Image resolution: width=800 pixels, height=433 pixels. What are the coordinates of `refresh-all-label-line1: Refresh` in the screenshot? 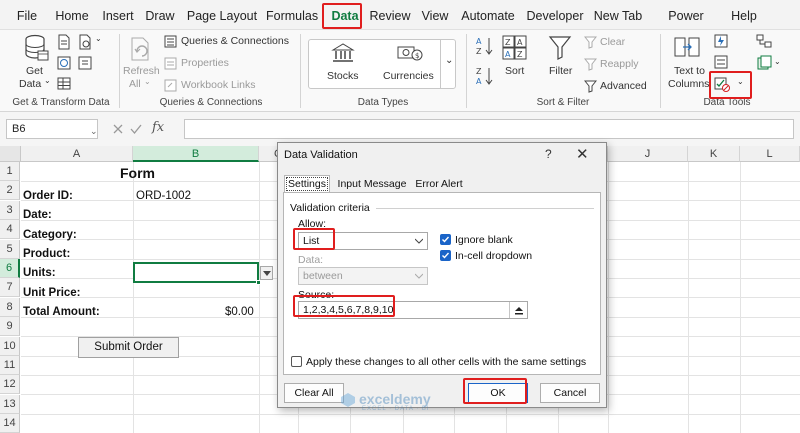 It's located at (141, 71).